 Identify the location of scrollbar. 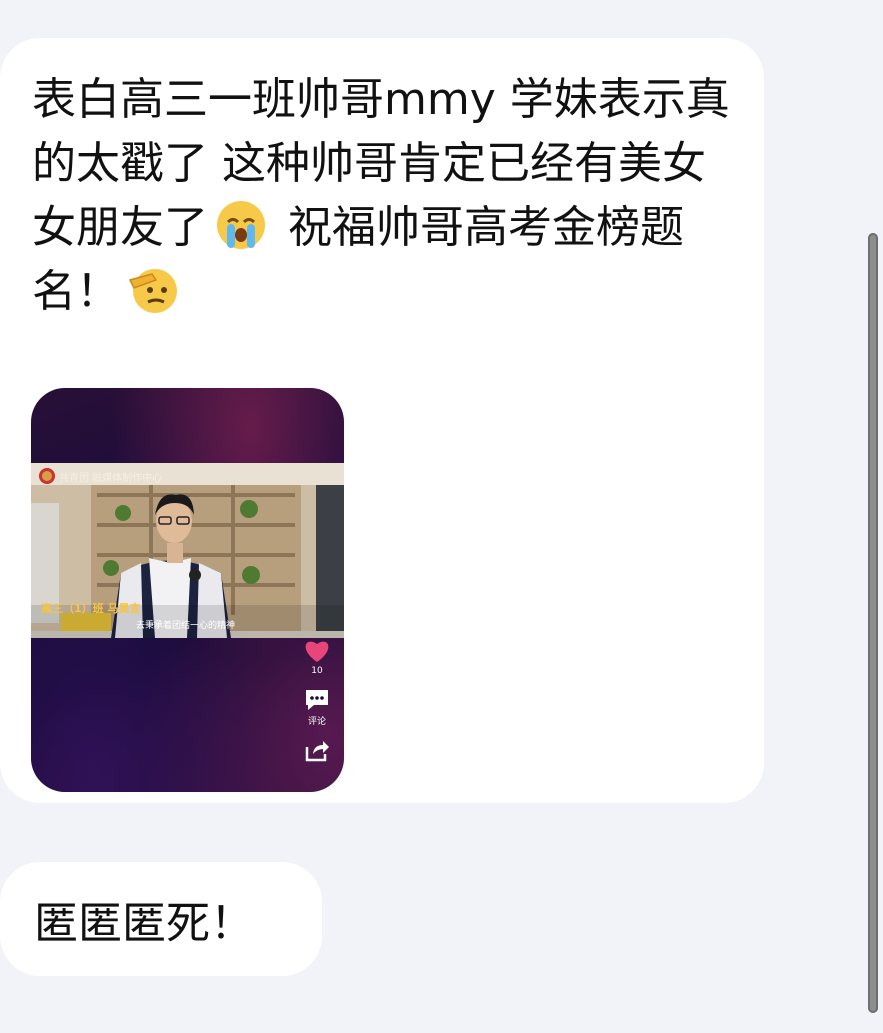
(873, 623).